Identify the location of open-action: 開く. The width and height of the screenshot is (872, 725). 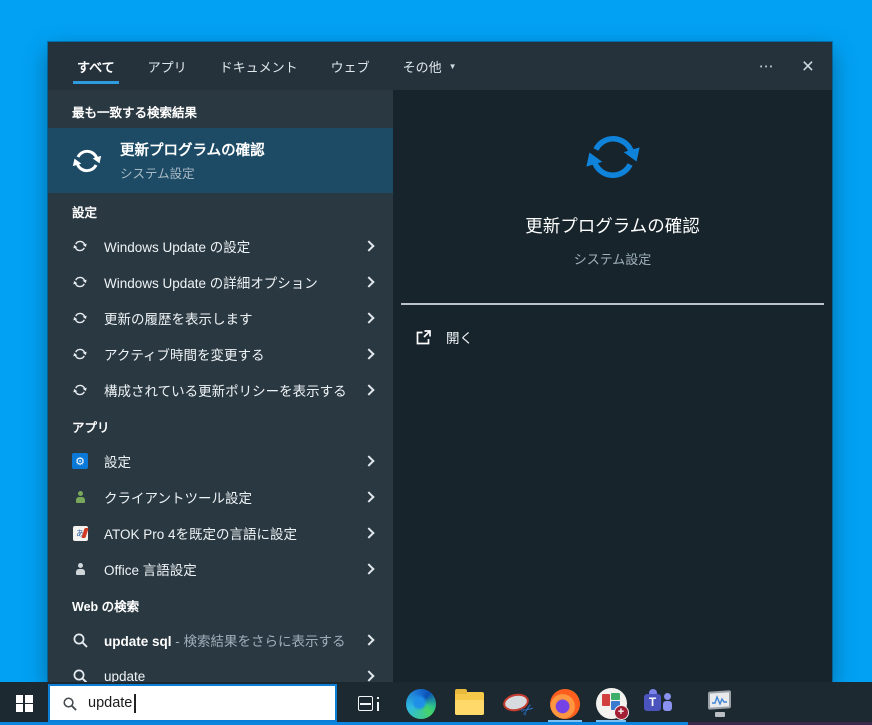
(623, 337).